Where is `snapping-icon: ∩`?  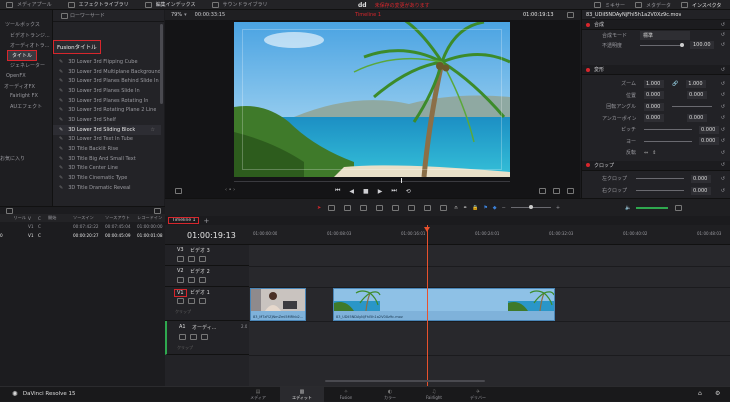 snapping-icon: ∩ is located at coordinates (456, 208).